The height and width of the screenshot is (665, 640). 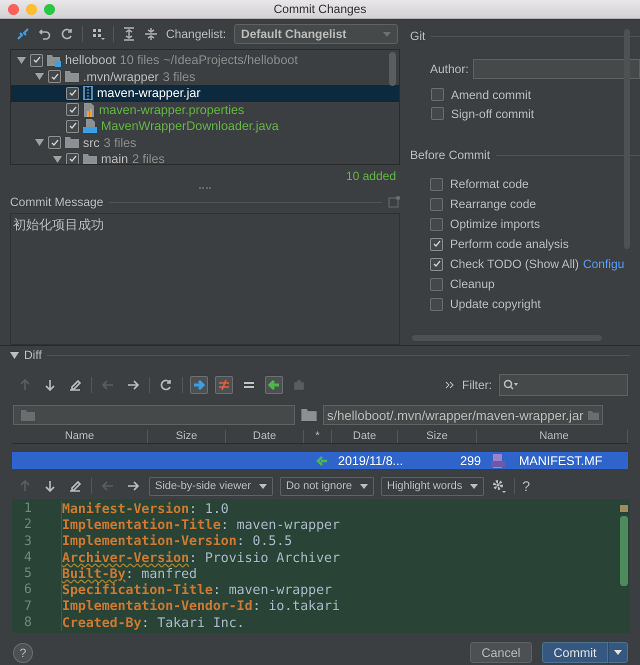 What do you see at coordinates (154, 415) in the screenshot?
I see `left-path-field` at bounding box center [154, 415].